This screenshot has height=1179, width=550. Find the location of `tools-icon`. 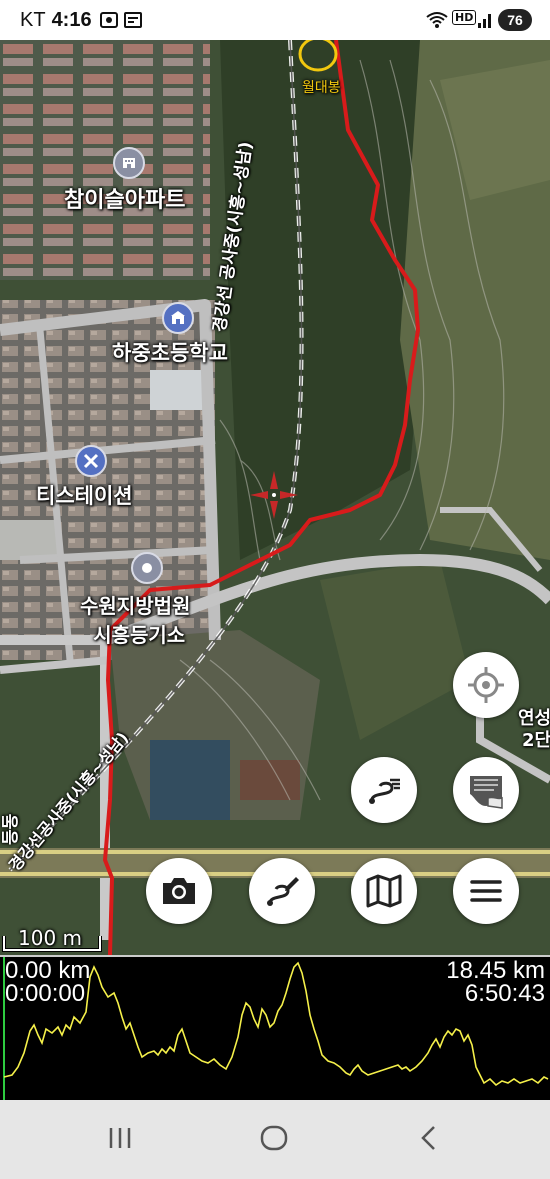

tools-icon is located at coordinates (91, 461).